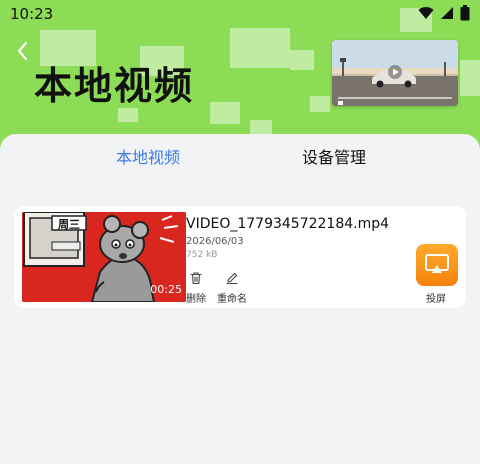  What do you see at coordinates (240, 14) in the screenshot?
I see `status-bar: 10:23` at bounding box center [240, 14].